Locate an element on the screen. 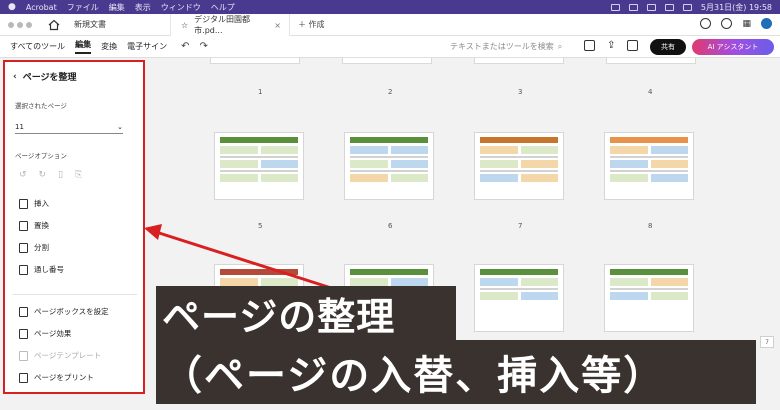 The image size is (780, 410). page-number: 7 is located at coordinates (520, 226).